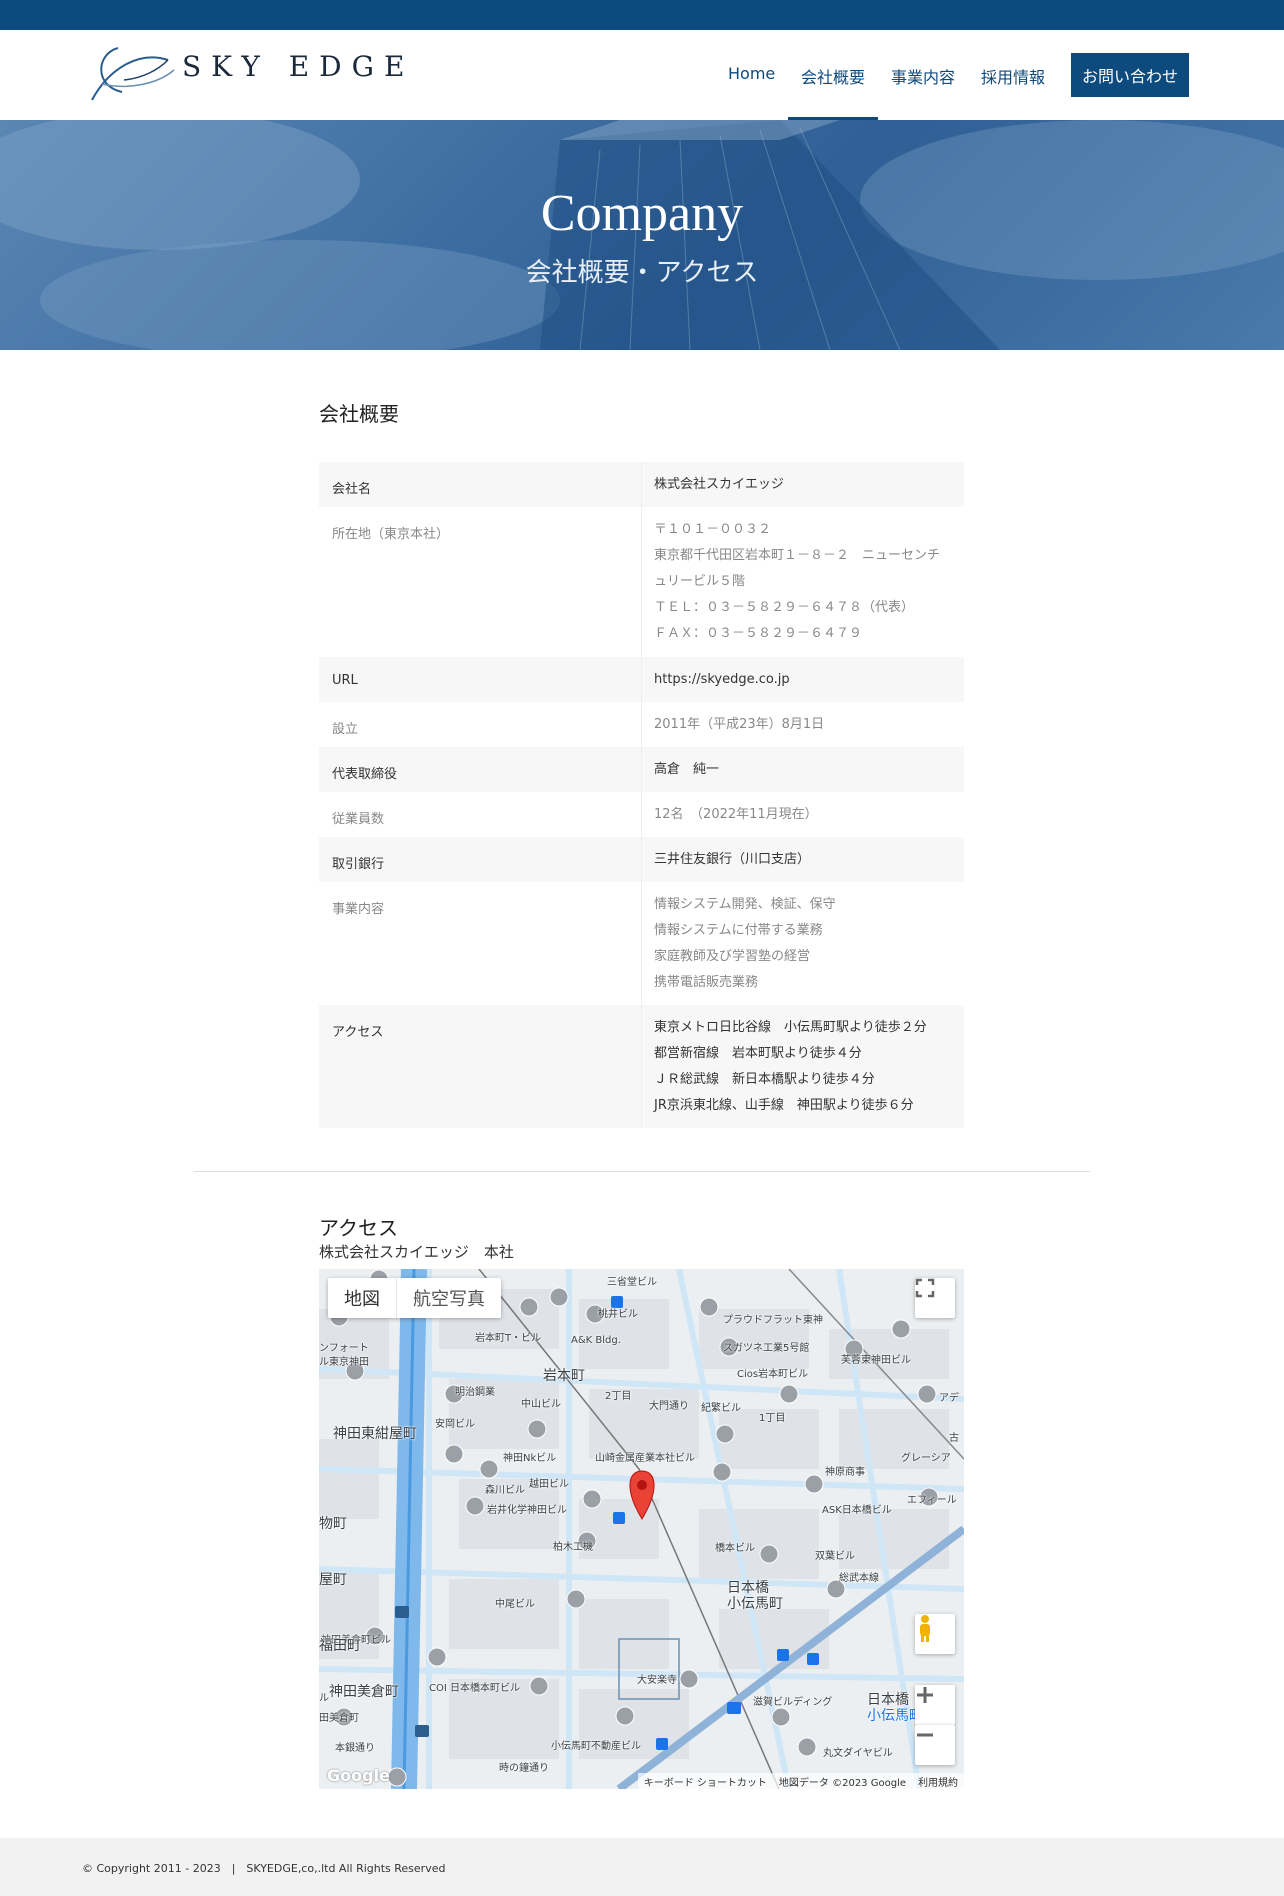  I want to click on map-place-label: 田美倉町, so click(339, 1718).